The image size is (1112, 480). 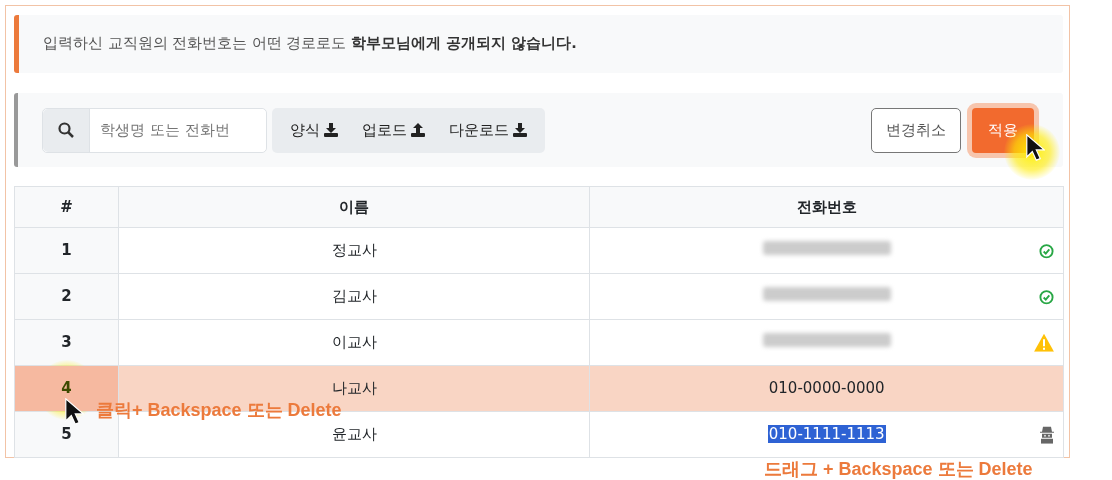 I want to click on table-row: 3 이교사, so click(x=539, y=342).